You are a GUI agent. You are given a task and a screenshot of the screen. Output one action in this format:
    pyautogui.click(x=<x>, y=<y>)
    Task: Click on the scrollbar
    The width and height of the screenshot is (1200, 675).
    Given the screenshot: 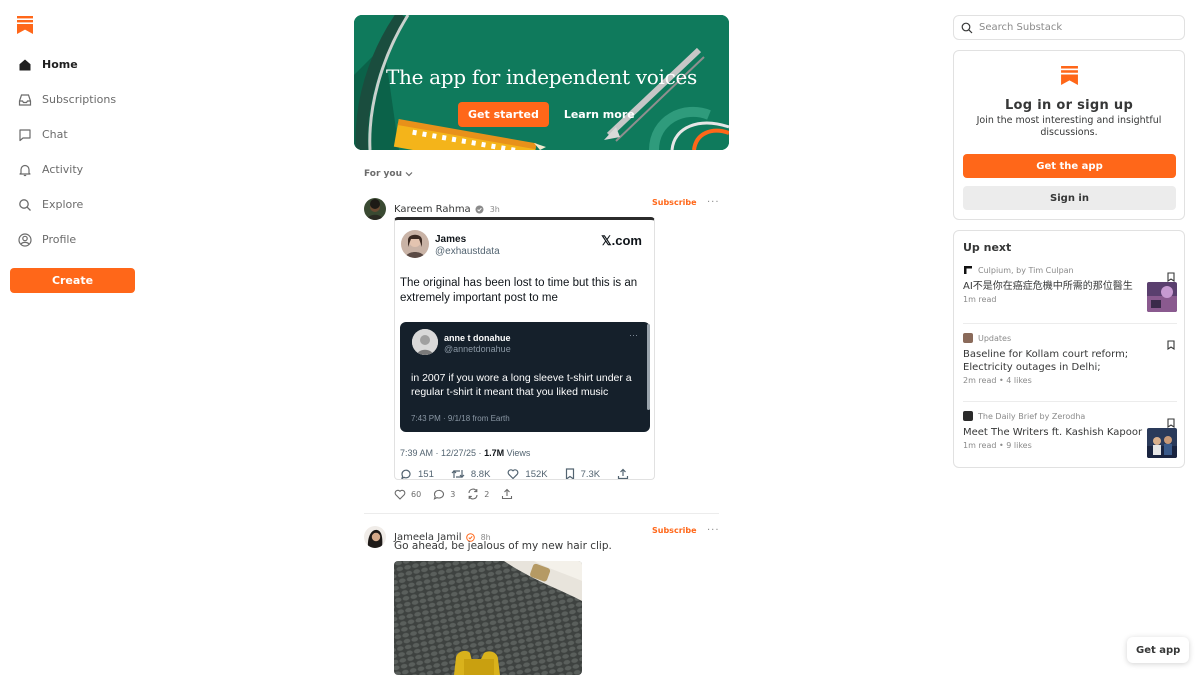 What is the action you would take?
    pyautogui.click(x=648, y=367)
    